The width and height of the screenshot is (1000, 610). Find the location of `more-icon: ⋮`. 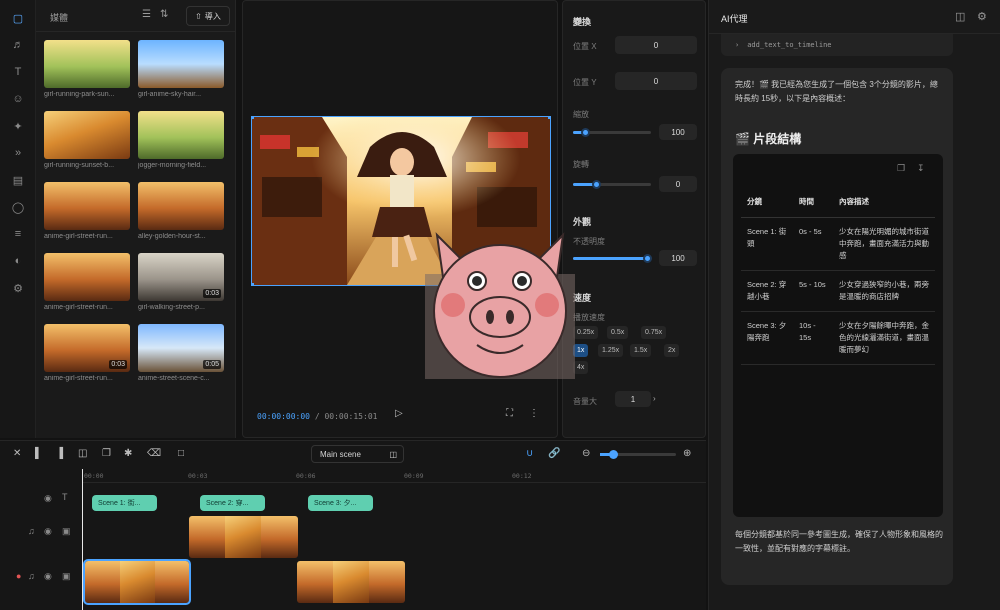

more-icon: ⋮ is located at coordinates (534, 413).